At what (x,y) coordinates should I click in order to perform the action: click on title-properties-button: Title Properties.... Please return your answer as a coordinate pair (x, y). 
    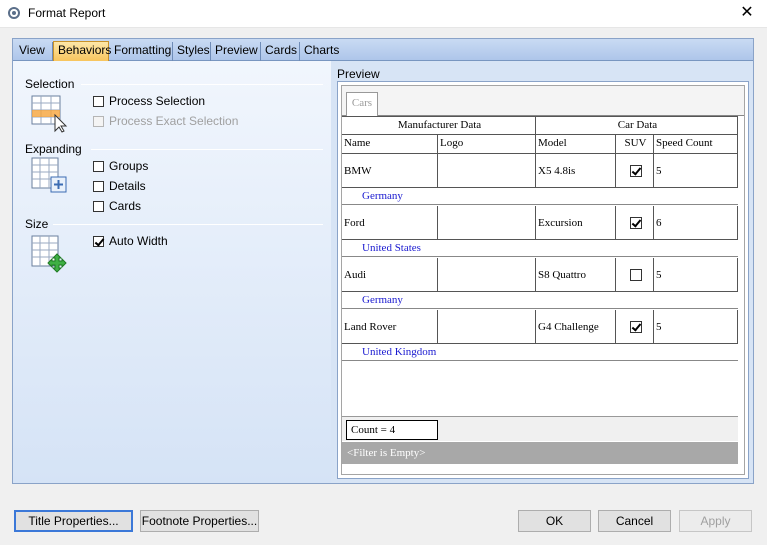
    Looking at the image, I should click on (73, 521).